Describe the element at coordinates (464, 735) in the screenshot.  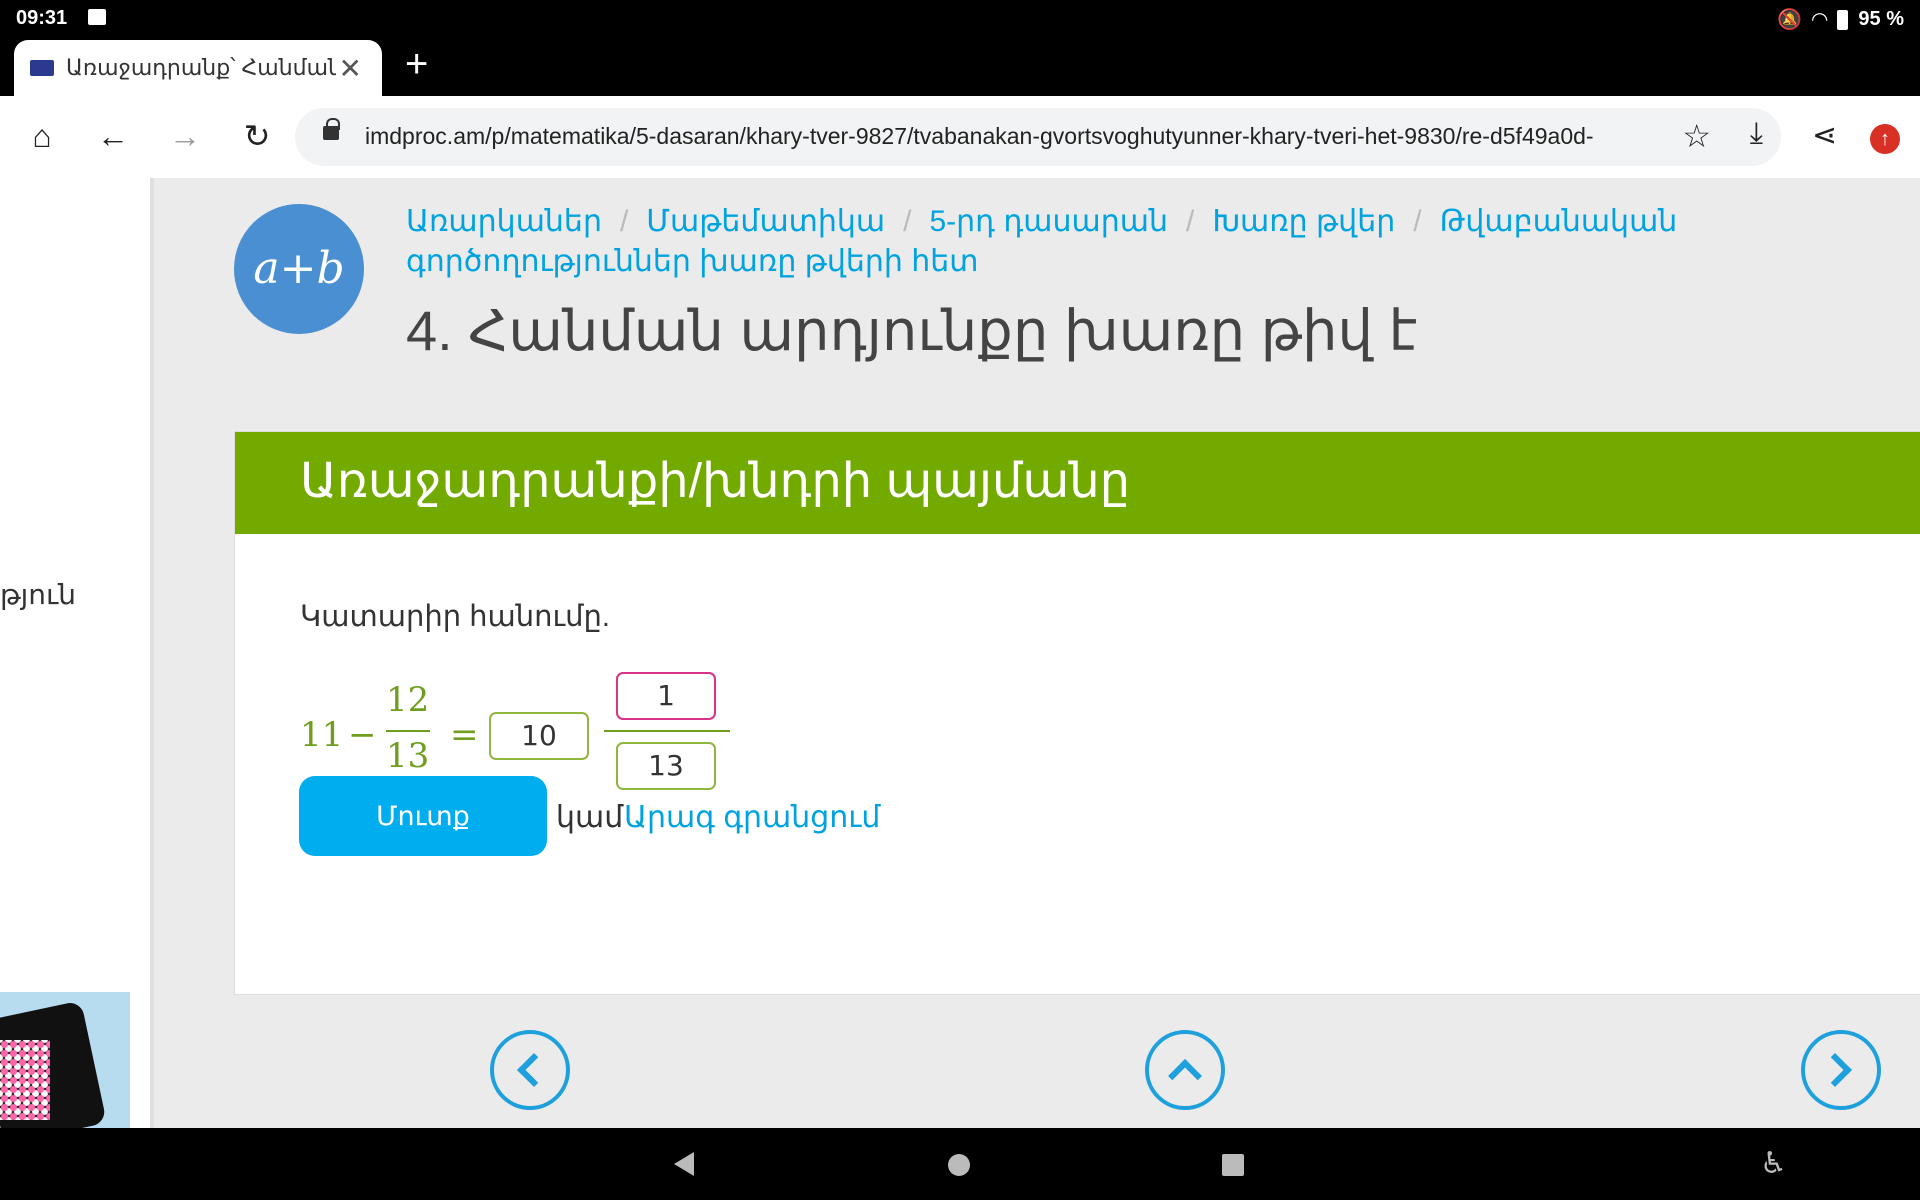
I see `equals-sign: =` at that location.